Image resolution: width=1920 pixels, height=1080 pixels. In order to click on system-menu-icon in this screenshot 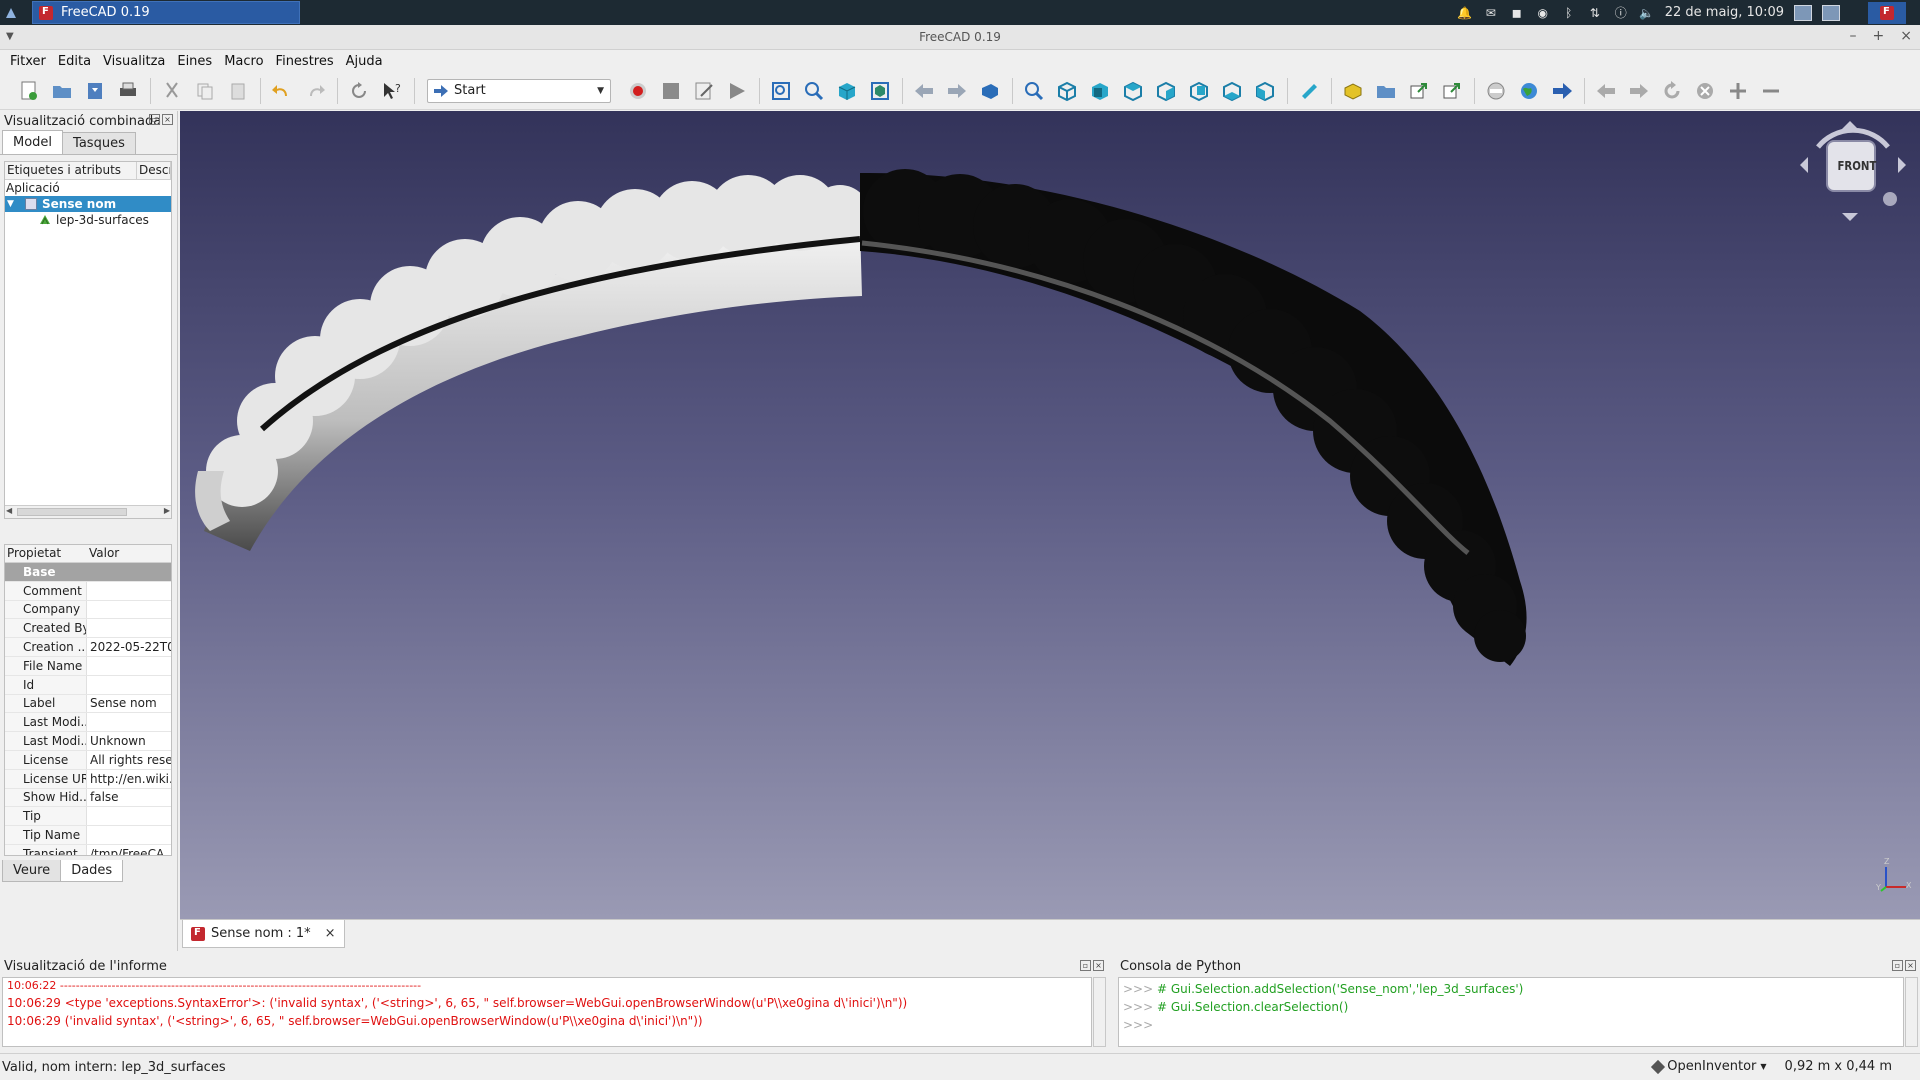, I will do `click(11, 12)`.